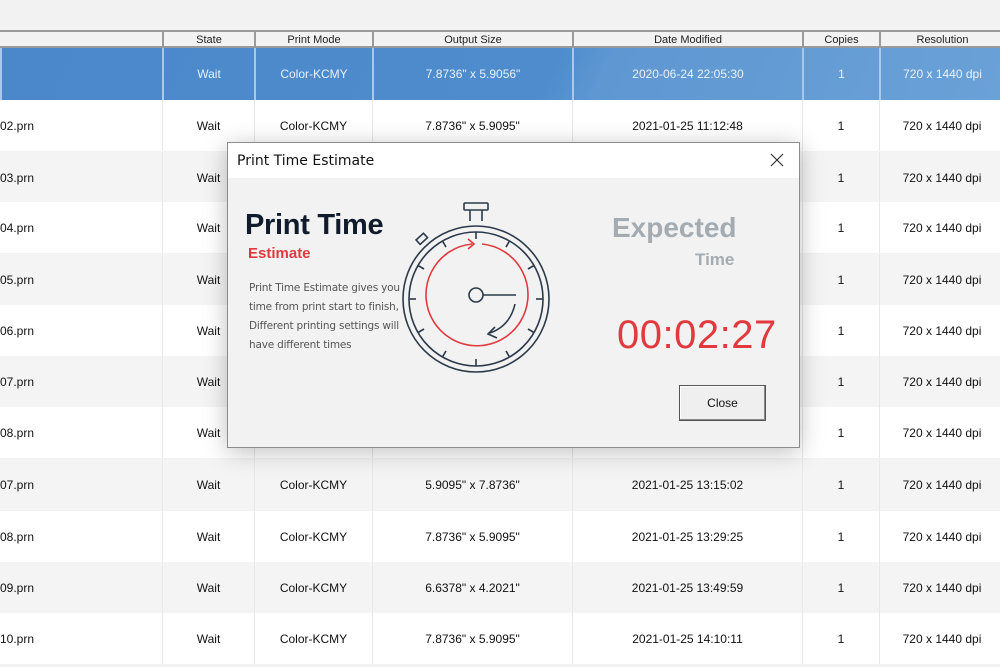 This screenshot has width=1000, height=667. I want to click on column-header-date-modified: Date Modified, so click(687, 39).